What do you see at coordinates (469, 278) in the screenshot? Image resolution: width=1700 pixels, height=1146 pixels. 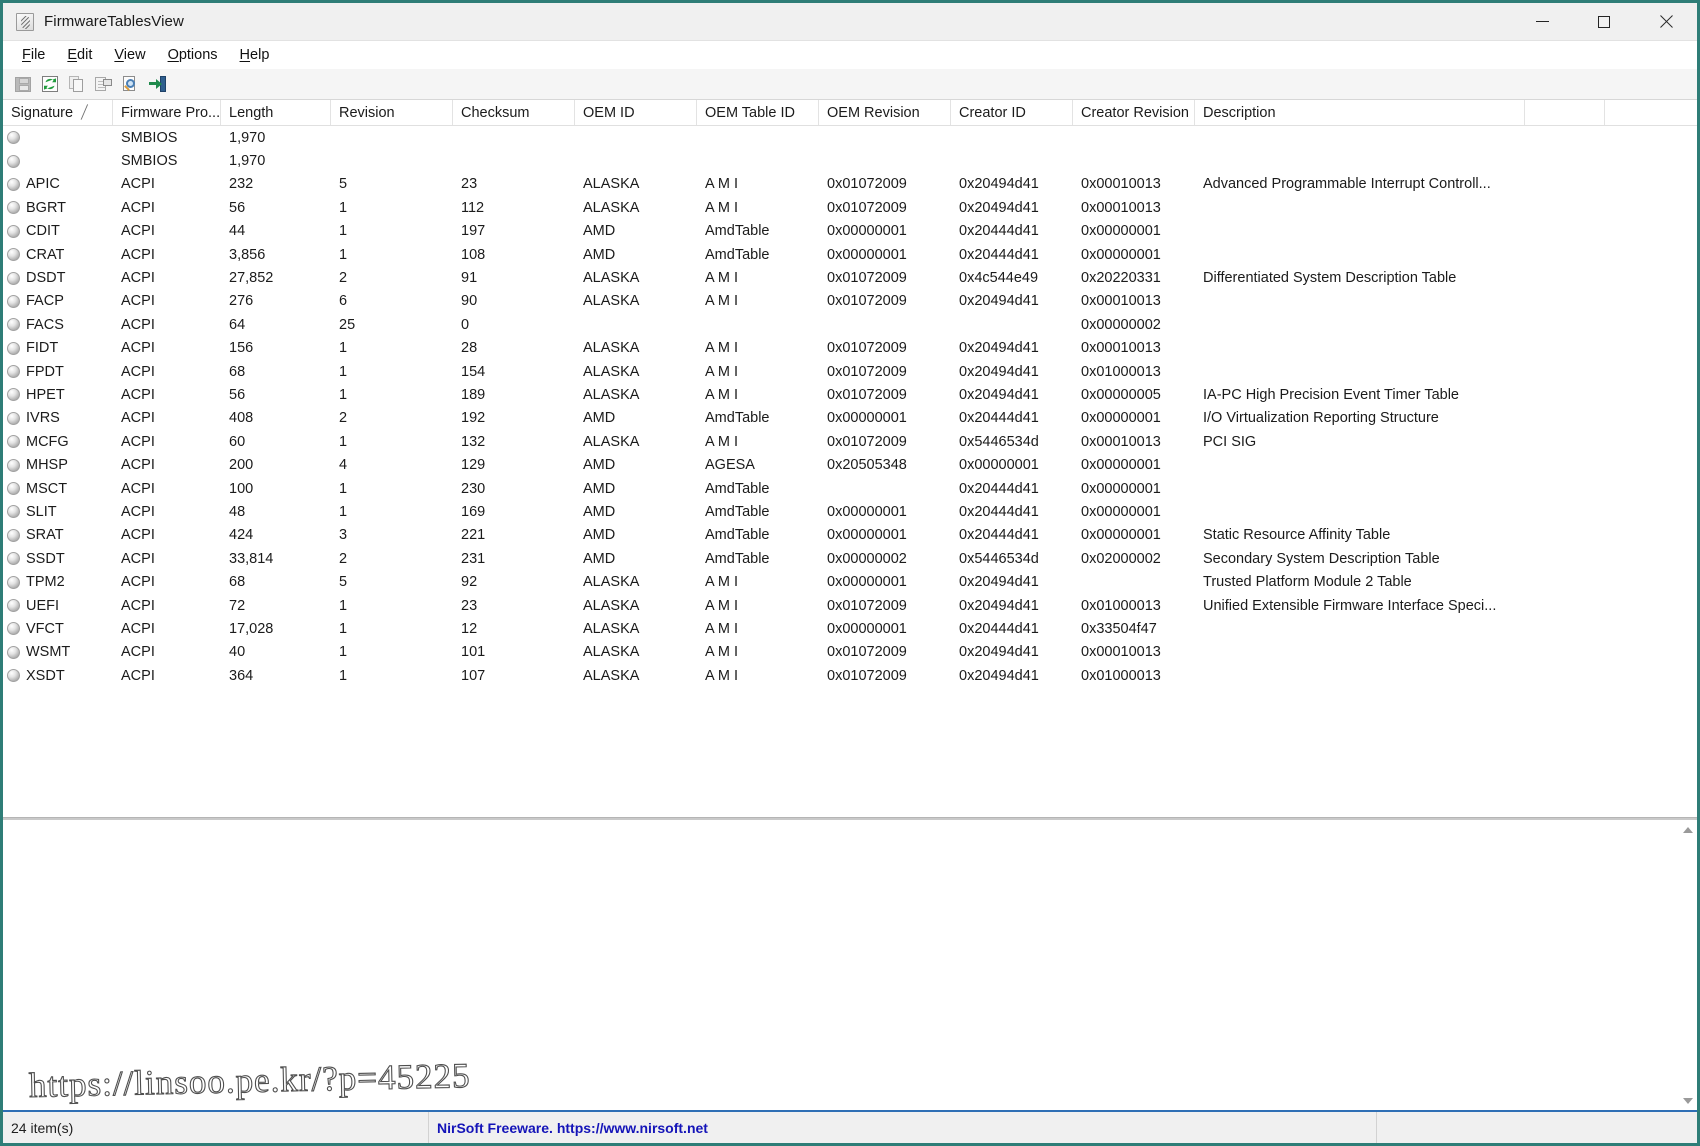 I see `cell-checksum: 91` at bounding box center [469, 278].